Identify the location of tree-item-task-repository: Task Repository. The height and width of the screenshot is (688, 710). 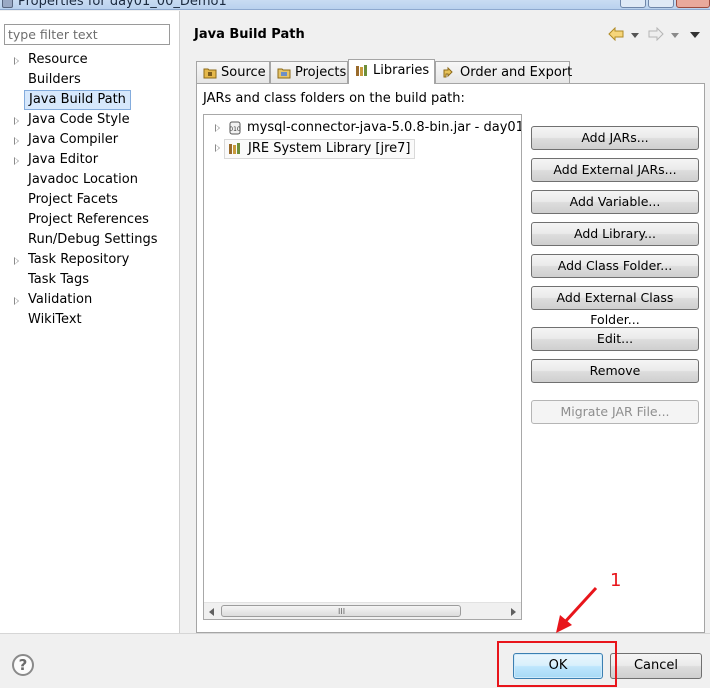
(90, 260).